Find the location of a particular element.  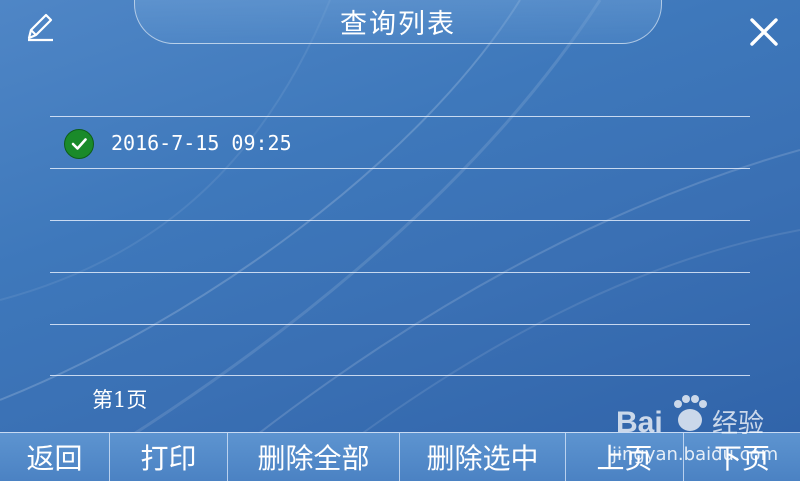

edit-icon is located at coordinates (39, 27).